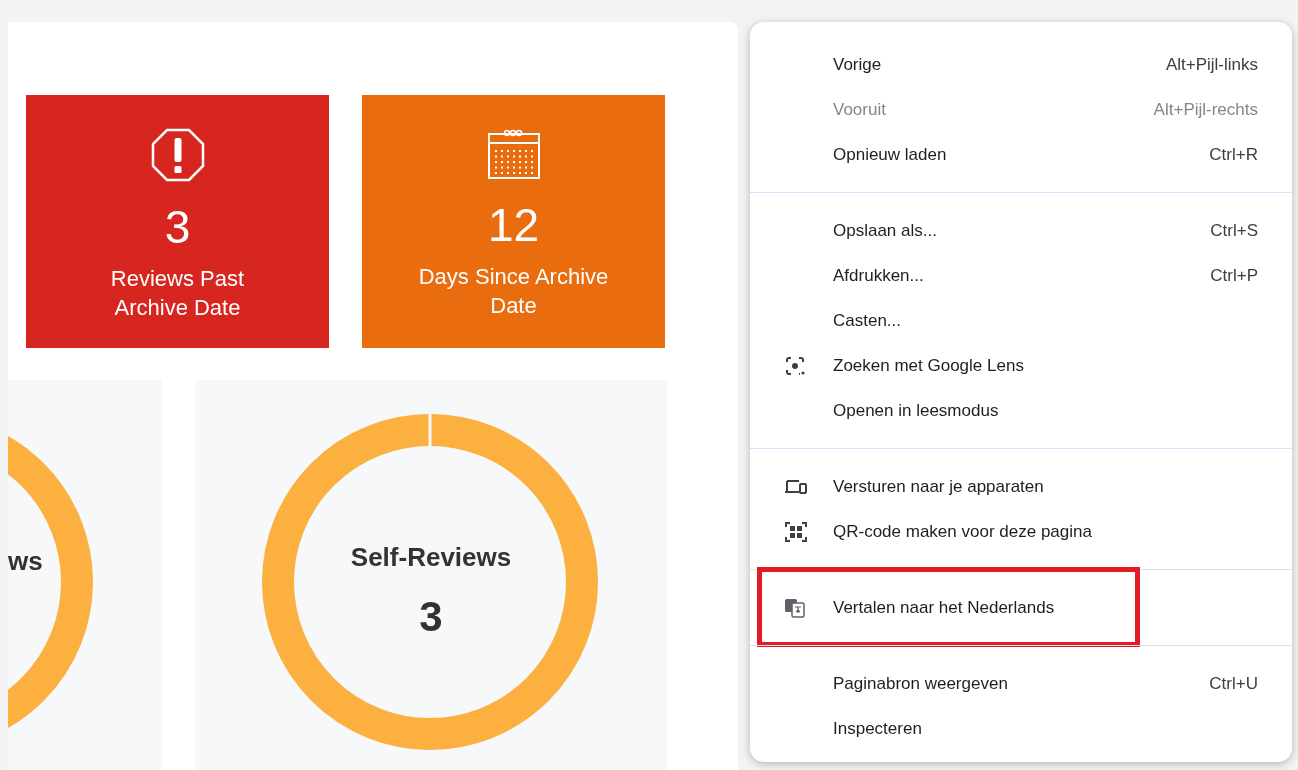 This screenshot has height=770, width=1298. What do you see at coordinates (1021, 683) in the screenshot?
I see `menu-item: Paginabron weergeven Ctrl+U` at bounding box center [1021, 683].